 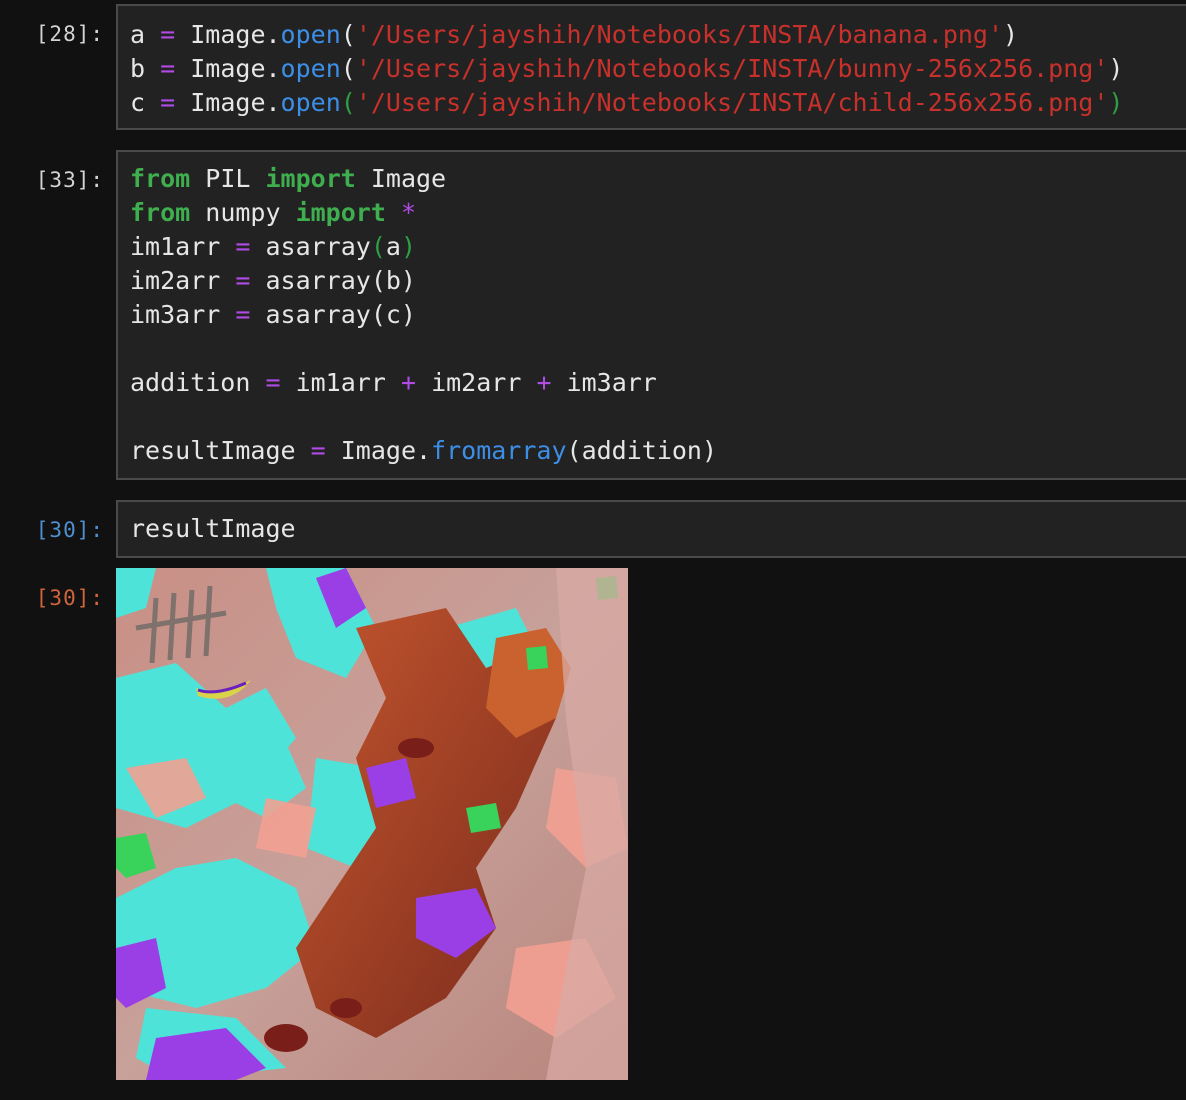 I want to click on code-line: resultImage, so click(x=213, y=529).